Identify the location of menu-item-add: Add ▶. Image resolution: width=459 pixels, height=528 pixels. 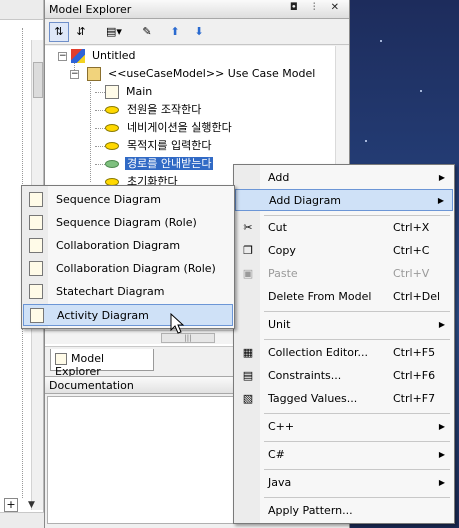
(344, 178).